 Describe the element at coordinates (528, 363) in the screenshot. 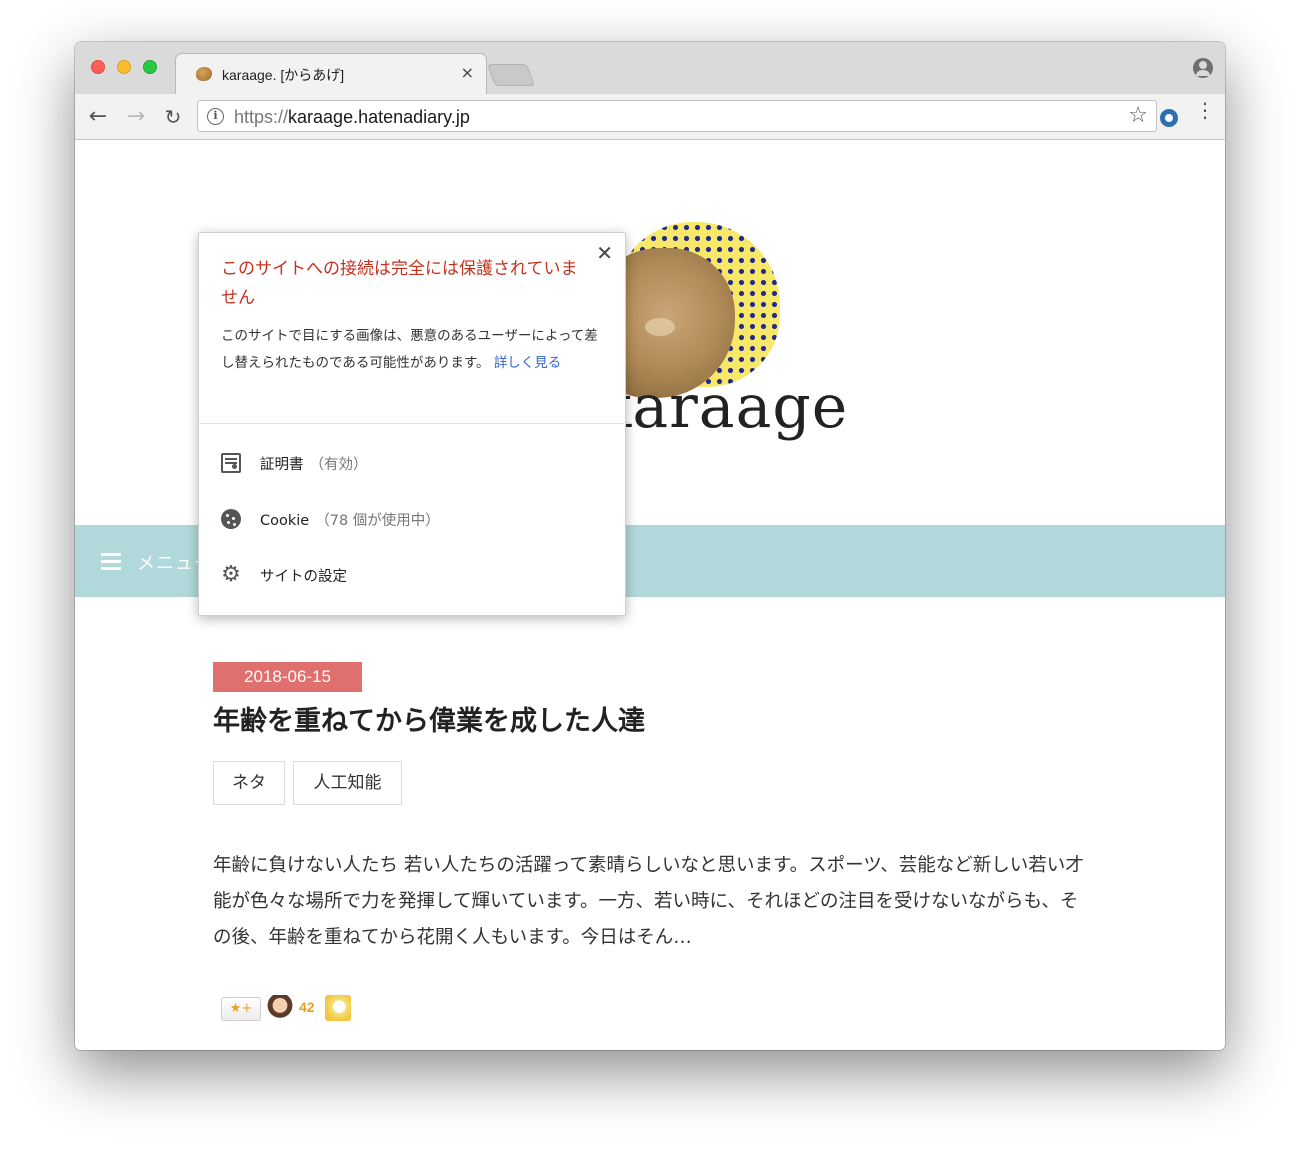

I see `learn-more-link: 詳しく見る` at that location.